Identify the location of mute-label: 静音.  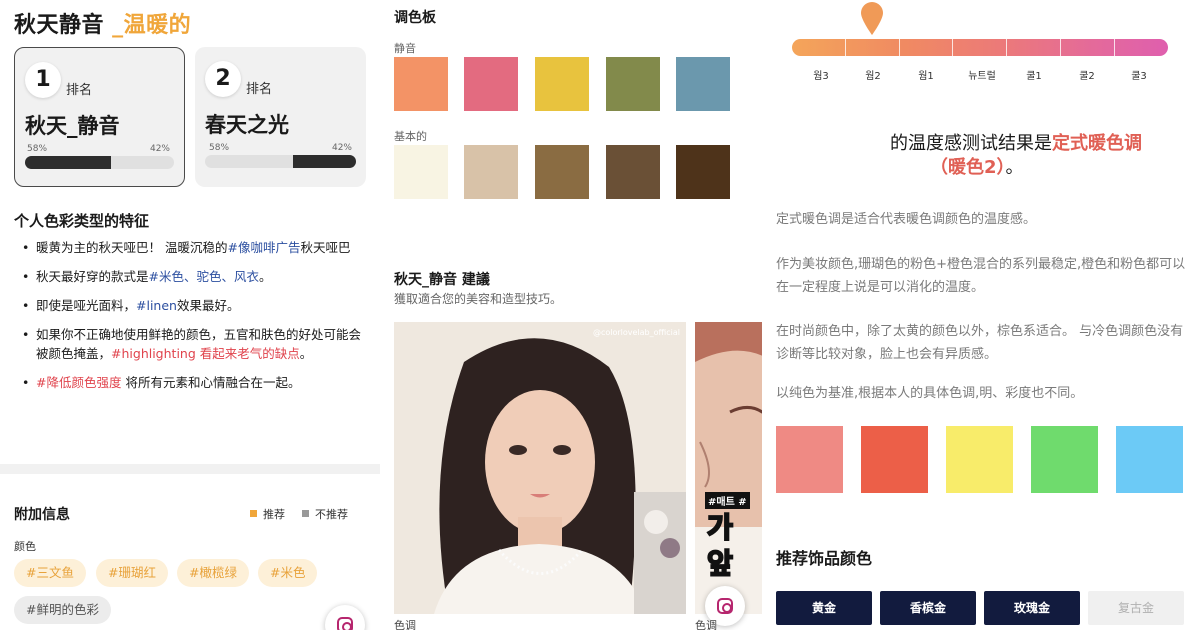
(405, 48).